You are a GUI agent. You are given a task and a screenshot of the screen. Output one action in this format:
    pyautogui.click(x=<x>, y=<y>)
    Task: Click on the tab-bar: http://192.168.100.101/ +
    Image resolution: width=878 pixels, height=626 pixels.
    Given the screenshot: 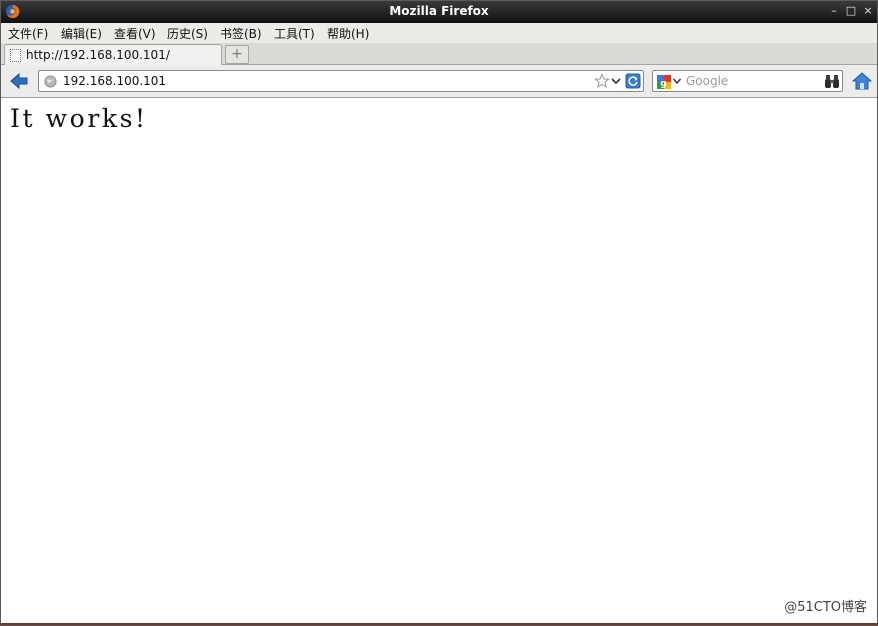 What is the action you would take?
    pyautogui.click(x=439, y=54)
    